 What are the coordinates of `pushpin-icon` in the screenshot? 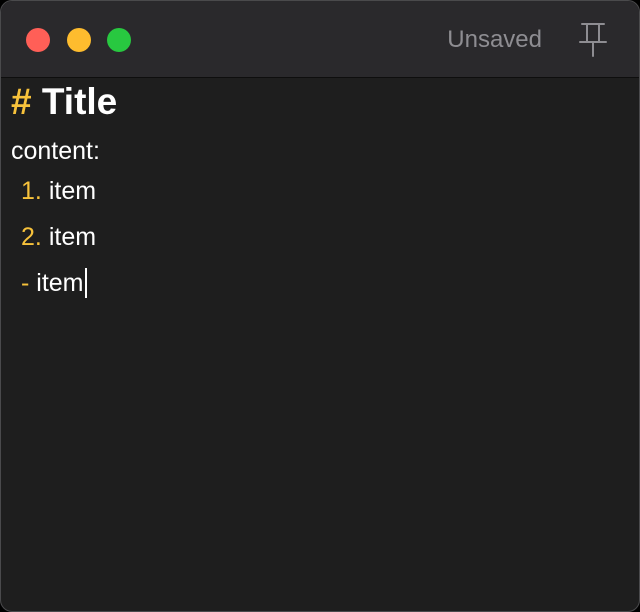 It's located at (593, 40).